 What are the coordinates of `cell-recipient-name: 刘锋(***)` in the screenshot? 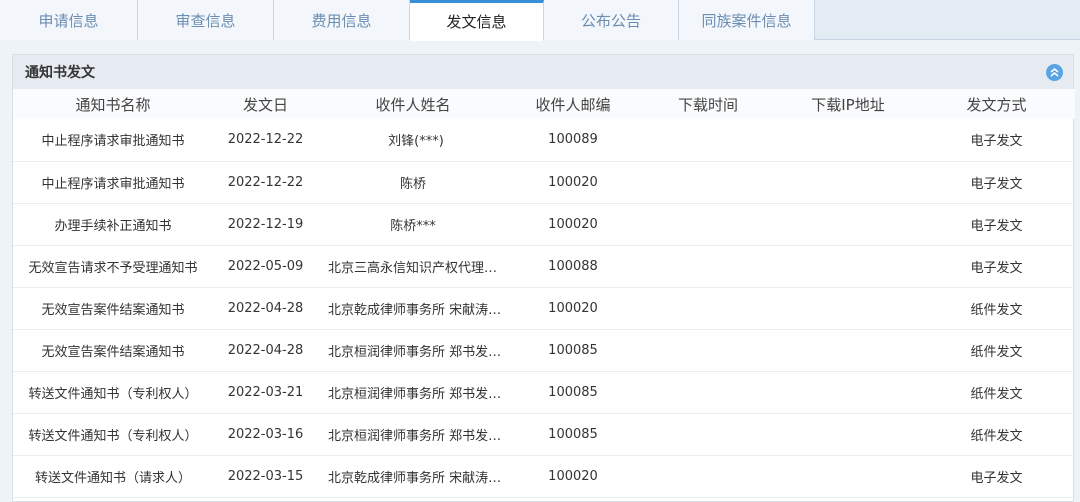 It's located at (416, 142).